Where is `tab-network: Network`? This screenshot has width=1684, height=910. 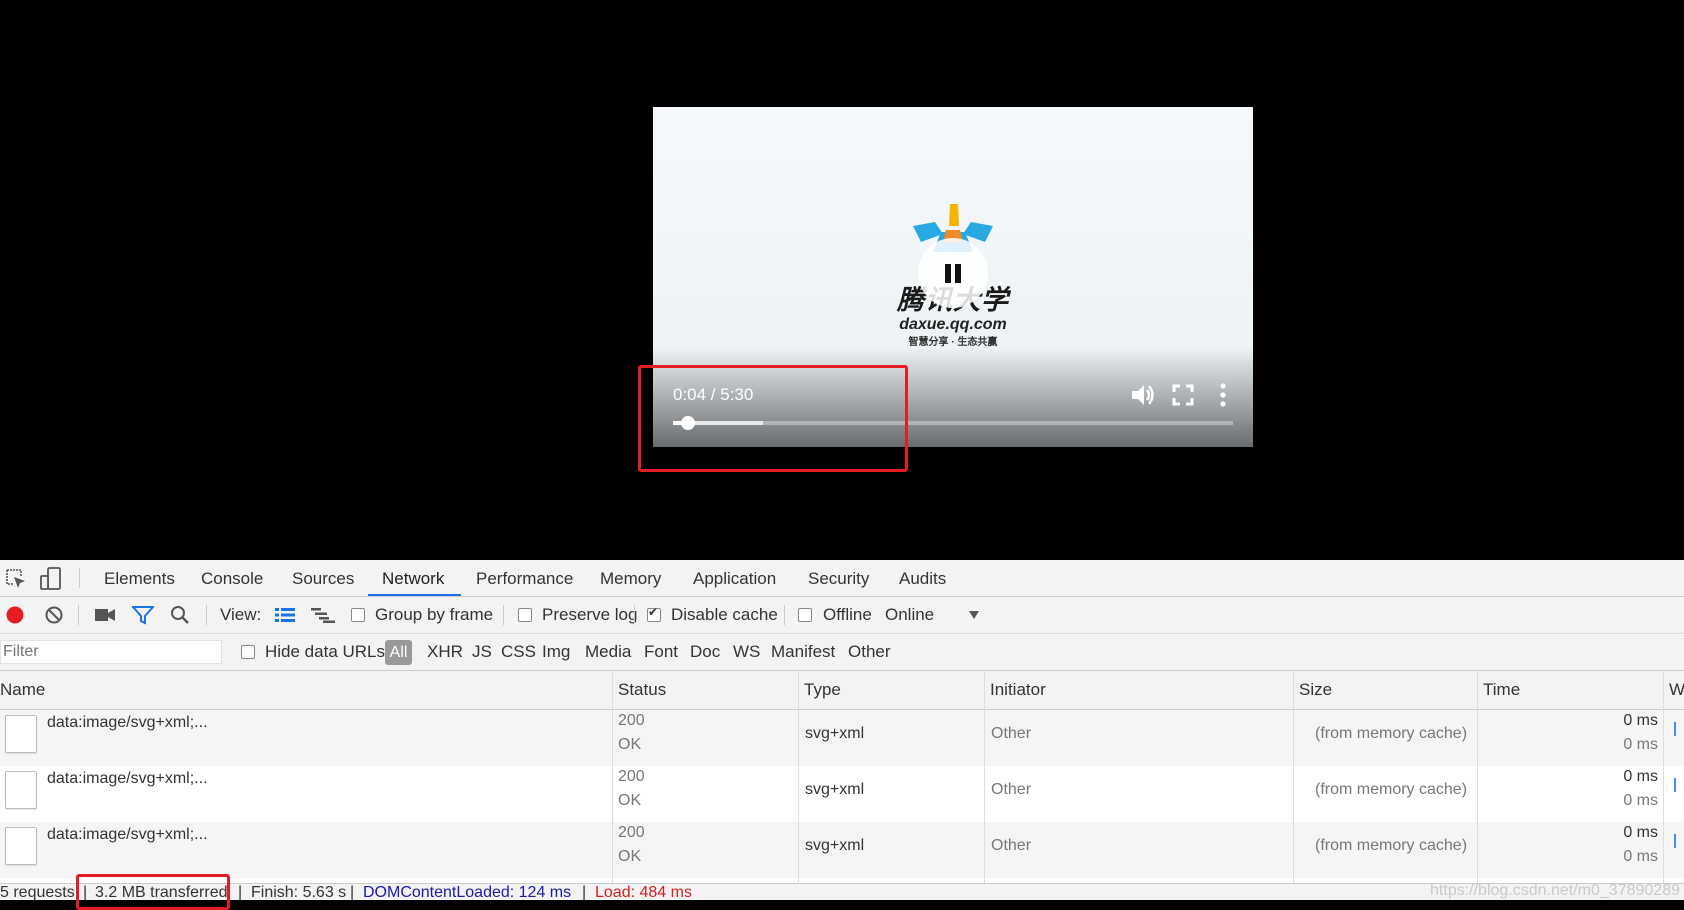 tab-network: Network is located at coordinates (414, 578).